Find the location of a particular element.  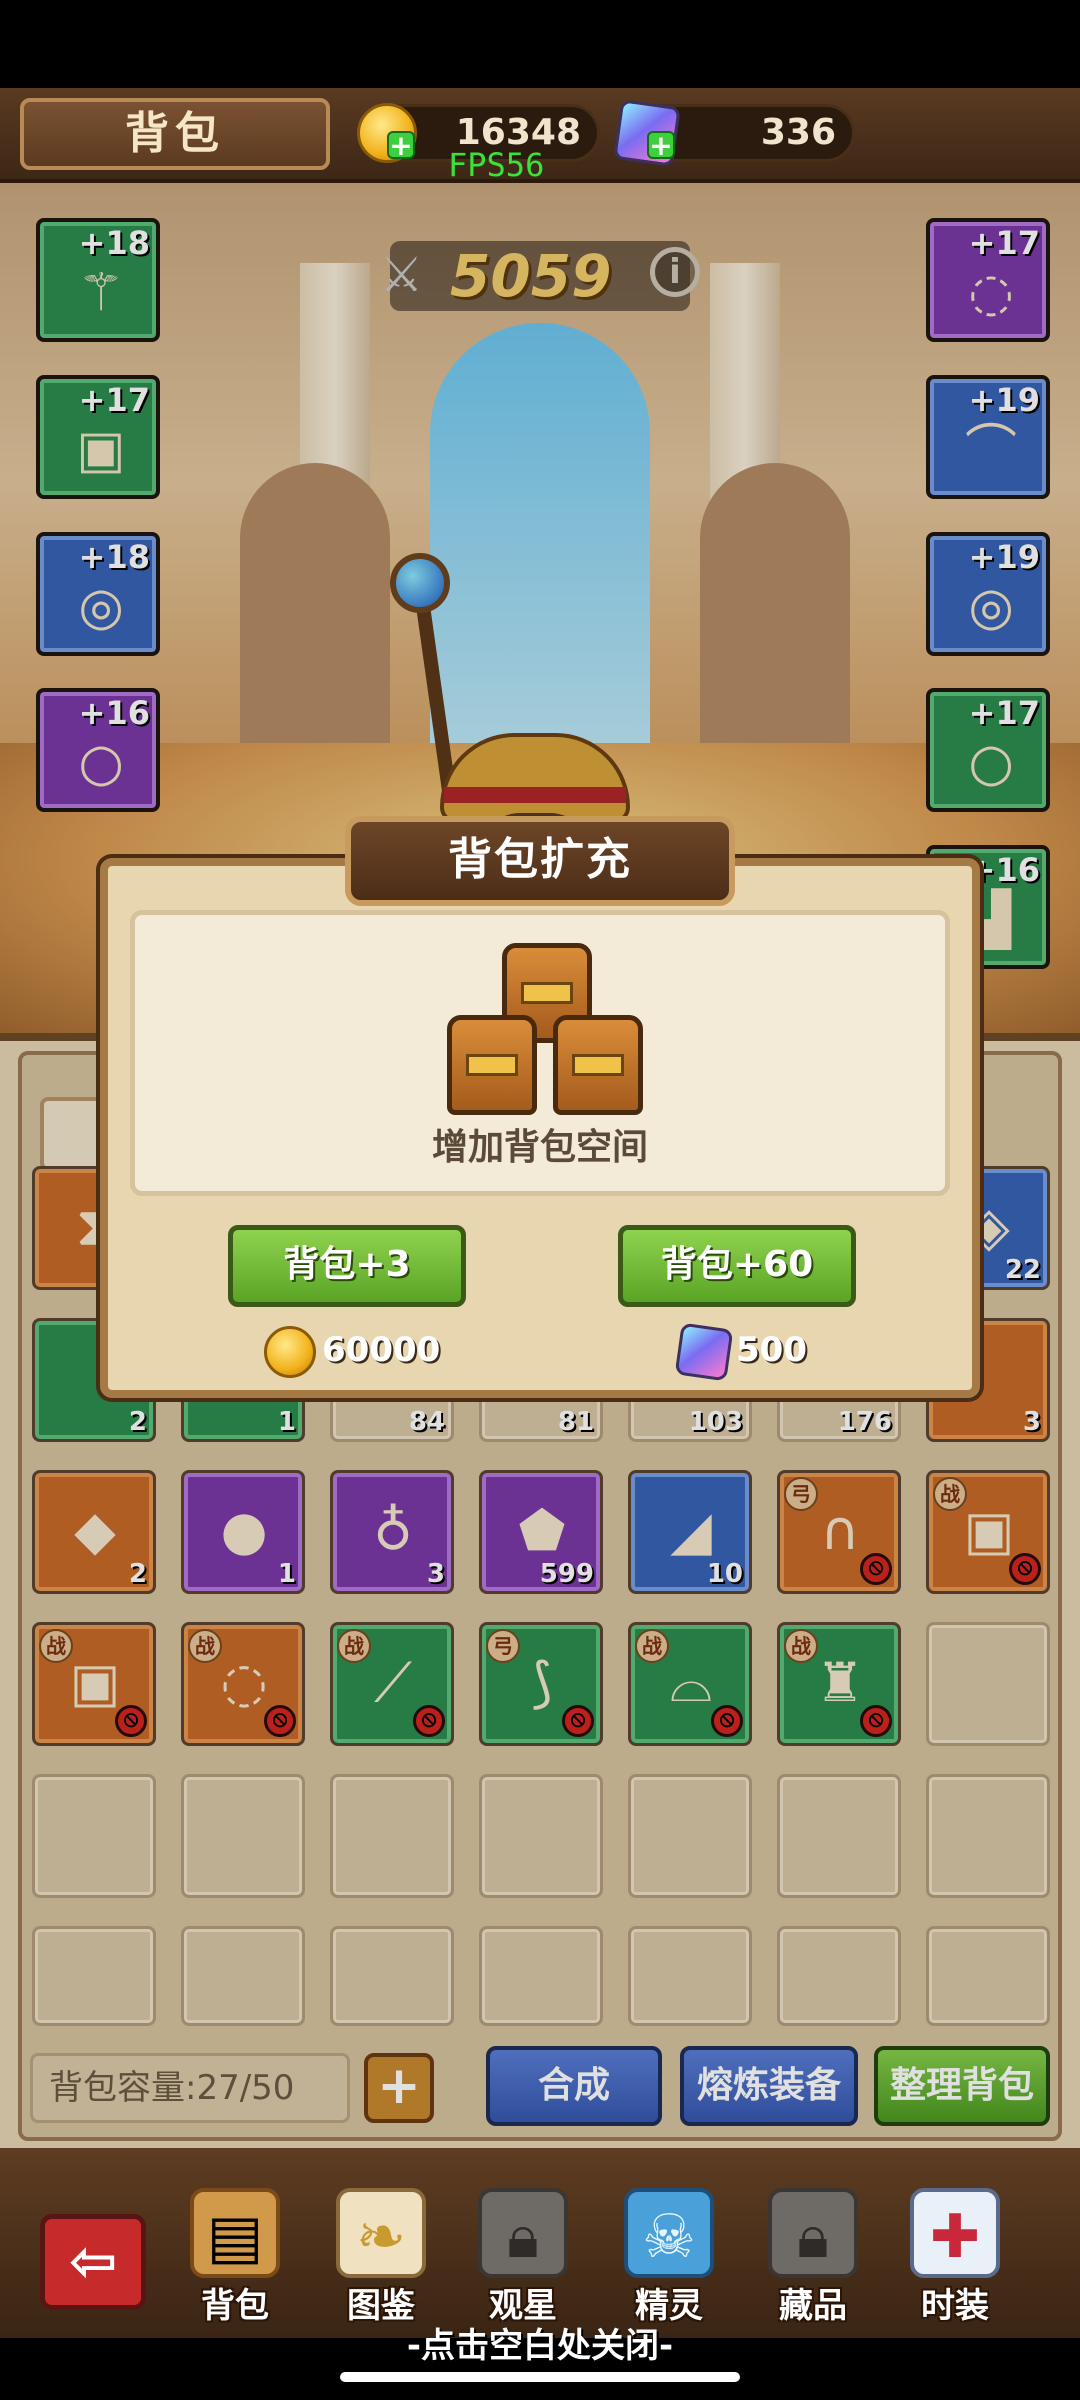

price-small: 60000 is located at coordinates (352, 1350).